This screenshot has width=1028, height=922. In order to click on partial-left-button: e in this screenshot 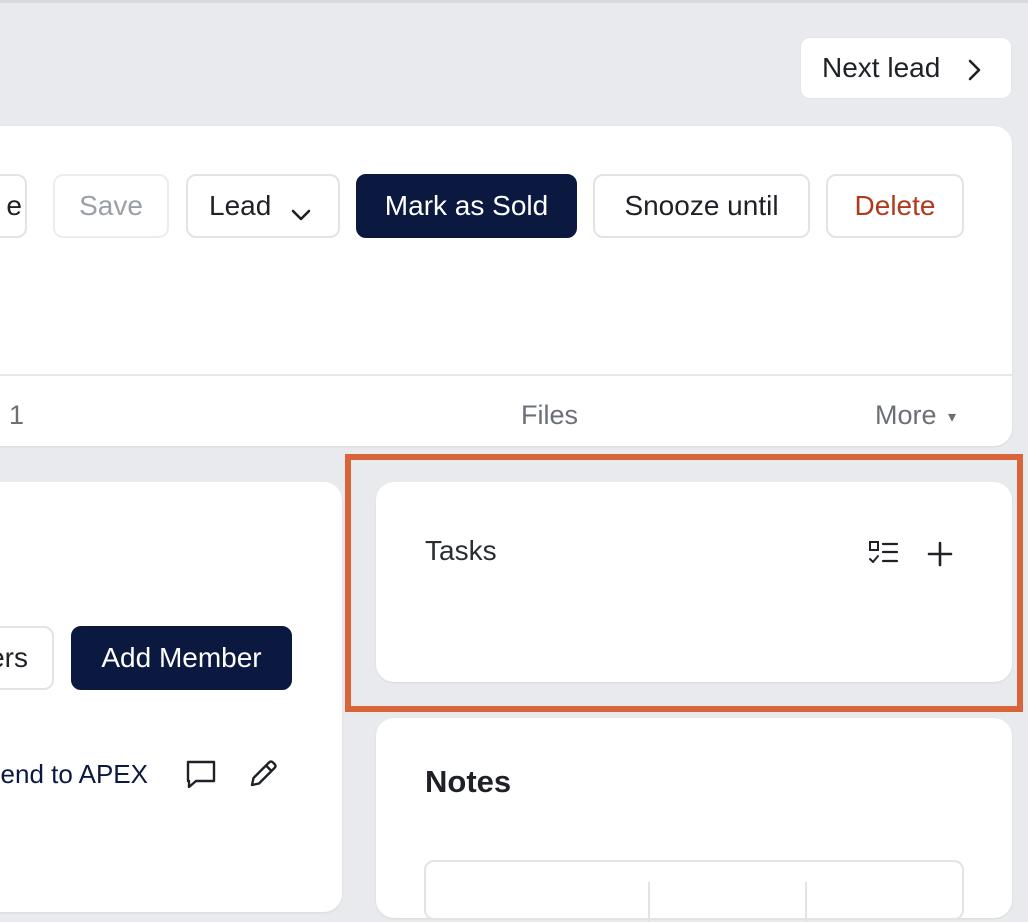, I will do `click(13, 206)`.